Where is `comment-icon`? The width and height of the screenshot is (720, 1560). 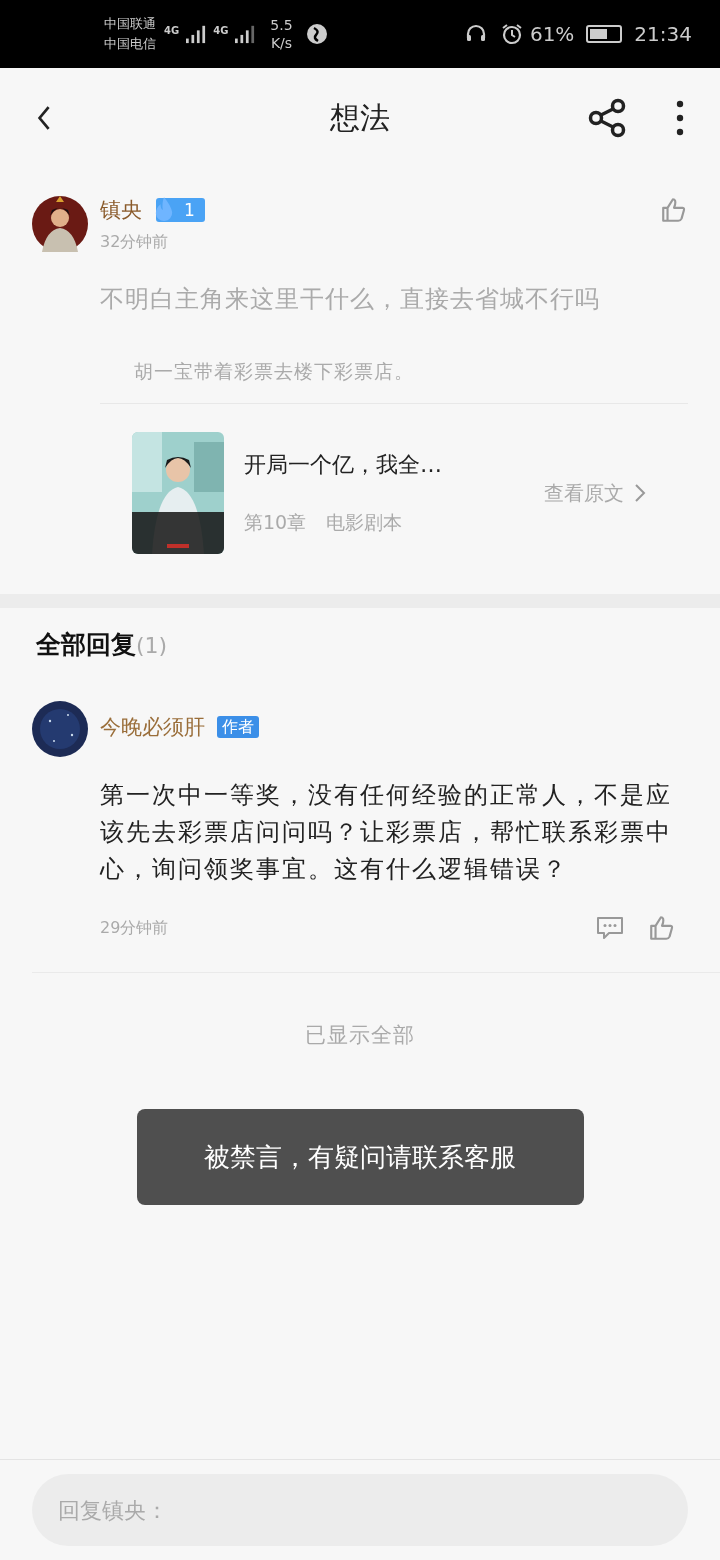 comment-icon is located at coordinates (610, 928).